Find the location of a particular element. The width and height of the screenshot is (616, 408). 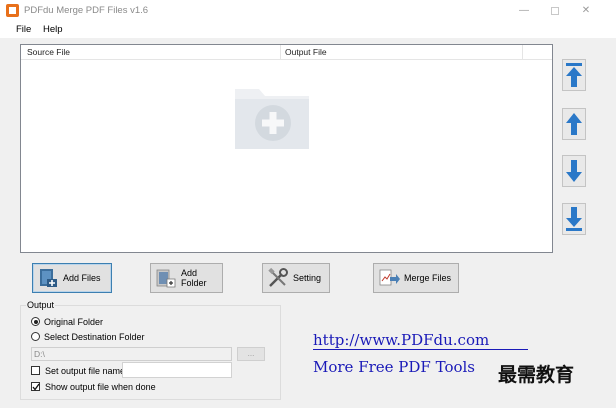

arrow-down-icon is located at coordinates (574, 171).